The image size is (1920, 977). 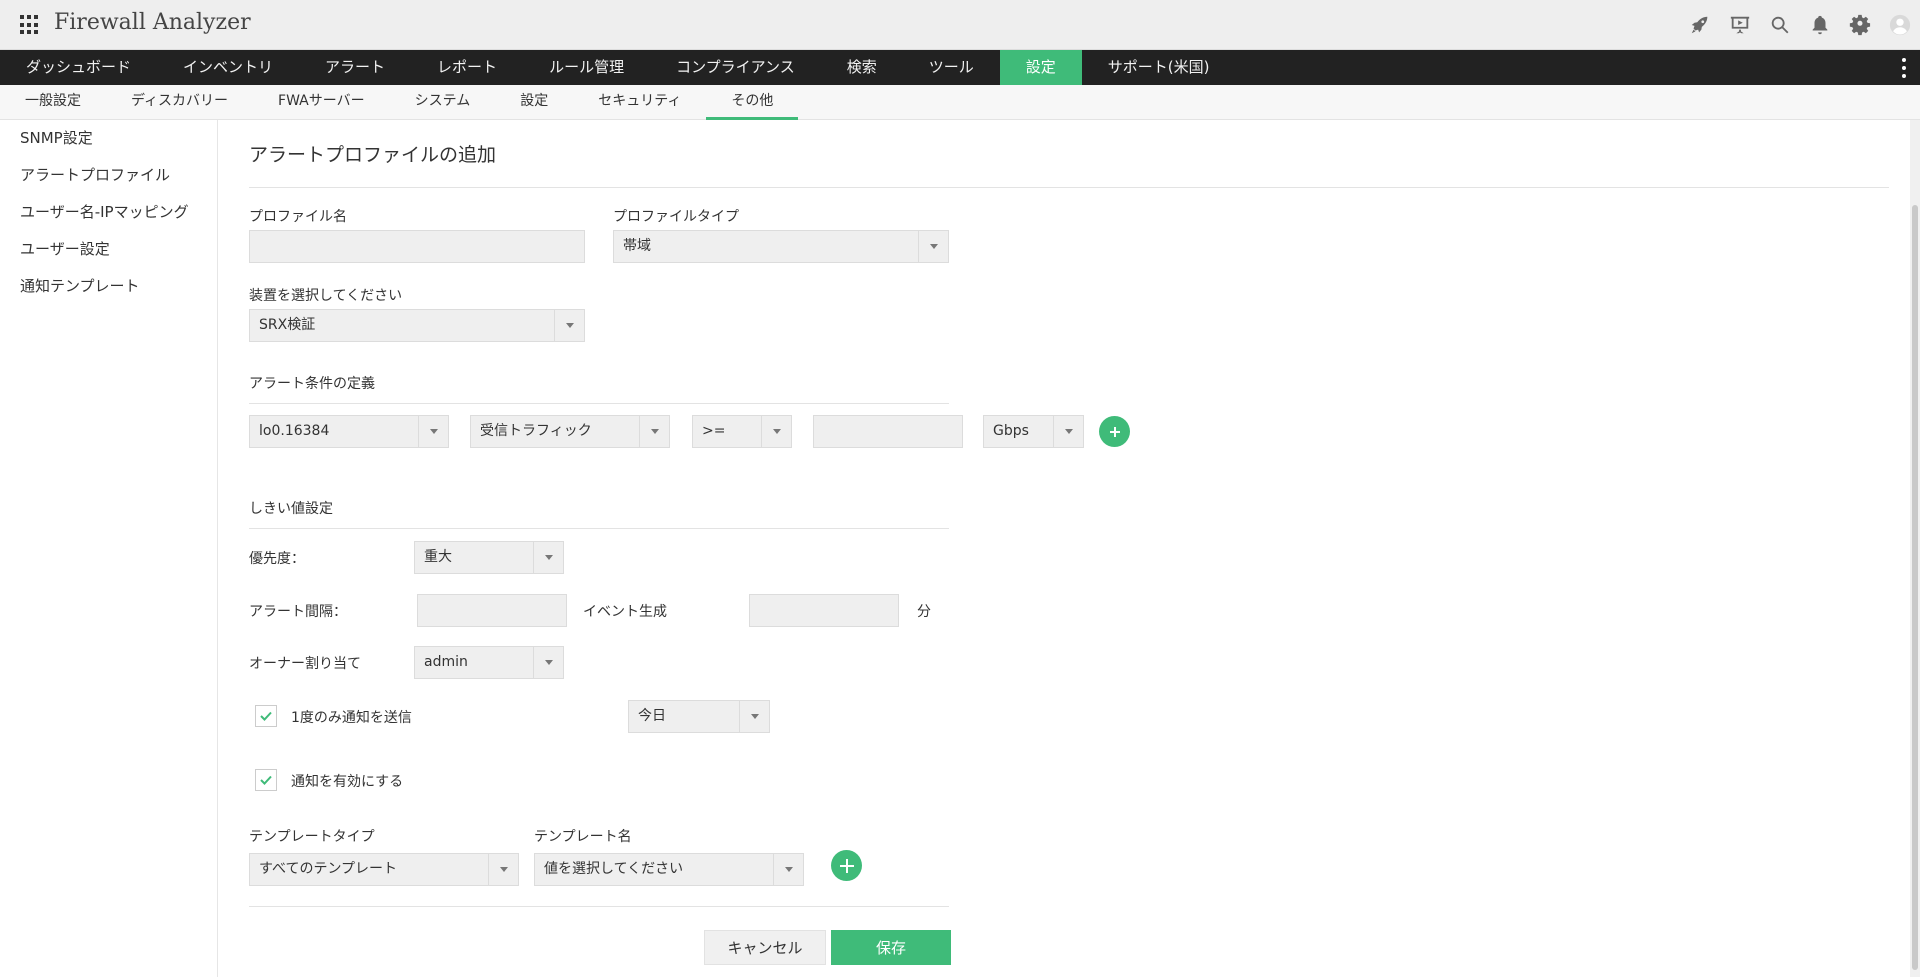 I want to click on apps-grid-icon, so click(x=30, y=25).